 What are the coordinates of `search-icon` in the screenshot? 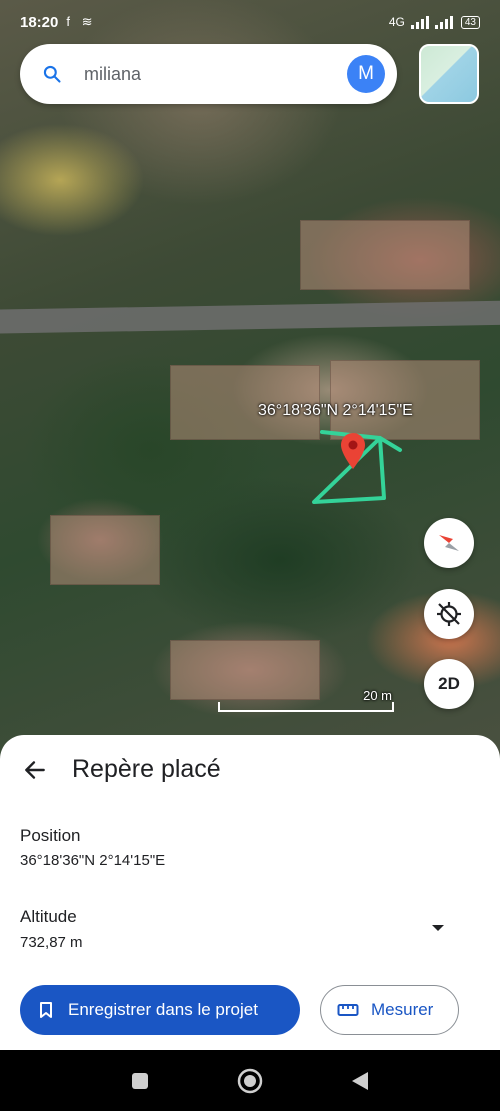 It's located at (52, 74).